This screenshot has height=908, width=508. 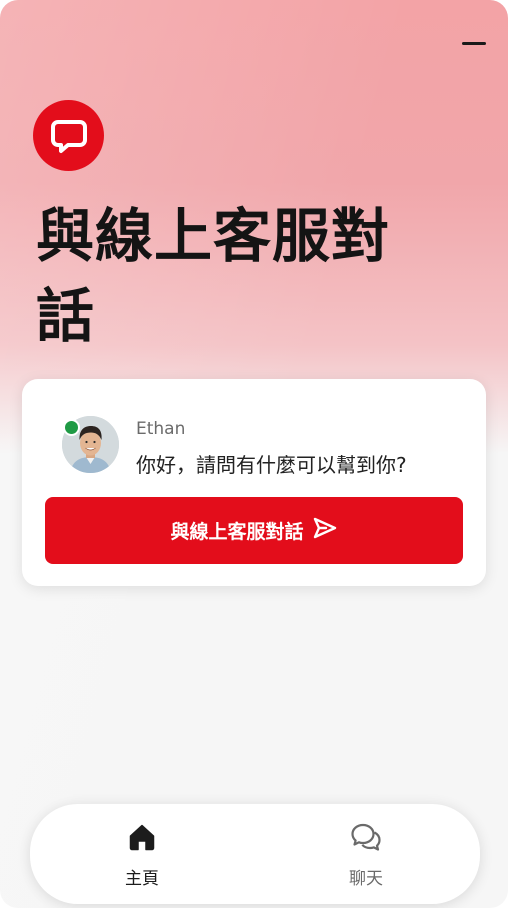 I want to click on nav-item-chat-label: 聊天, so click(x=366, y=879).